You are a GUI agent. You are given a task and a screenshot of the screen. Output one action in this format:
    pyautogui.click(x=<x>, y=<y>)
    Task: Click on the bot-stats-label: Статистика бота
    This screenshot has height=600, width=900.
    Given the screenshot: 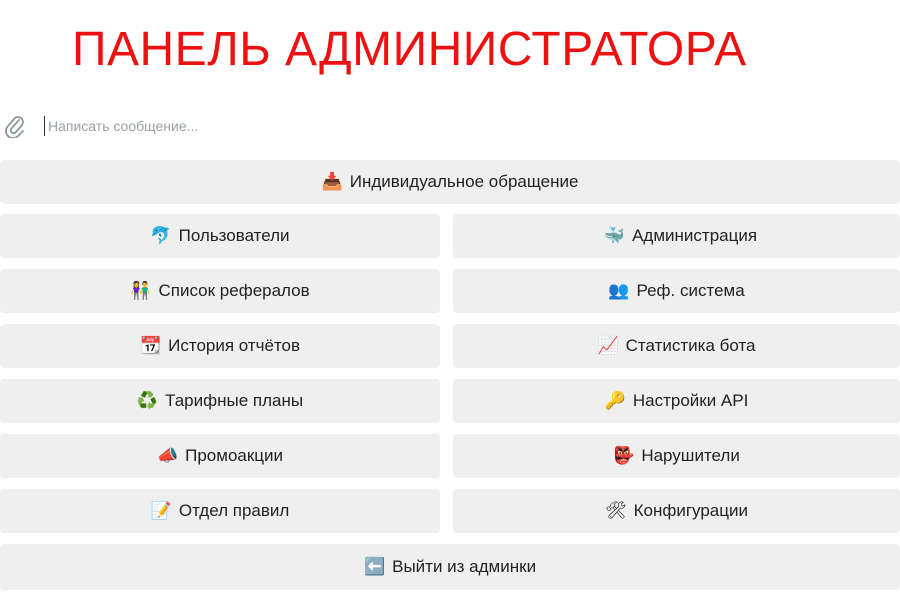 What is the action you would take?
    pyautogui.click(x=690, y=345)
    